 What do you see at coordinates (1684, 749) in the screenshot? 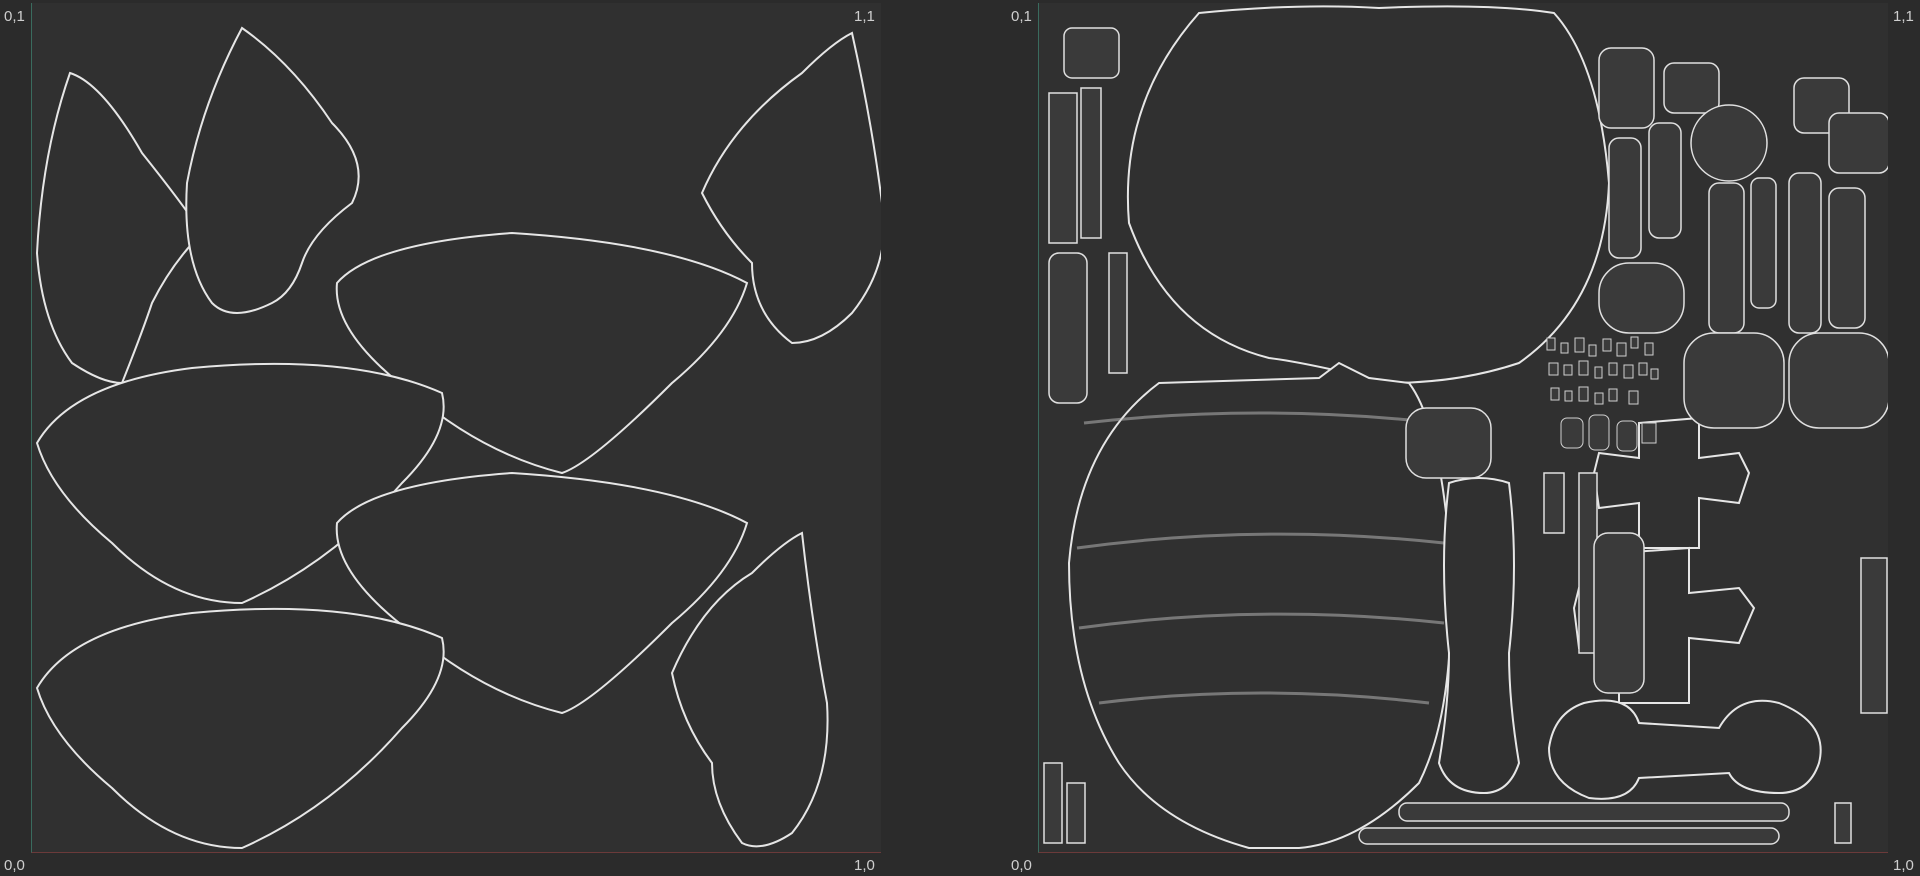
I see `uv-island-dumbbell` at bounding box center [1684, 749].